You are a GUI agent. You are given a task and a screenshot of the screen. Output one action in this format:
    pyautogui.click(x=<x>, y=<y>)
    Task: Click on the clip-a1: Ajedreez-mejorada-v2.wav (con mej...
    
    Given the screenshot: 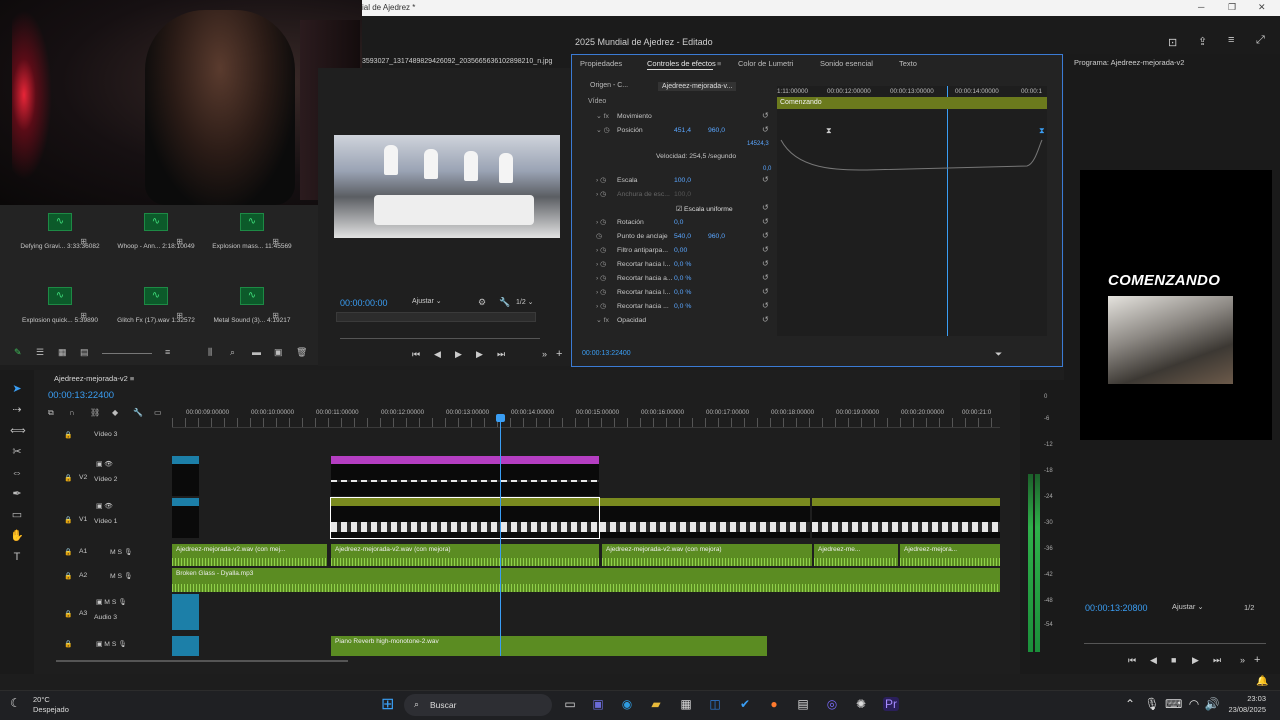 What is the action you would take?
    pyautogui.click(x=249, y=555)
    